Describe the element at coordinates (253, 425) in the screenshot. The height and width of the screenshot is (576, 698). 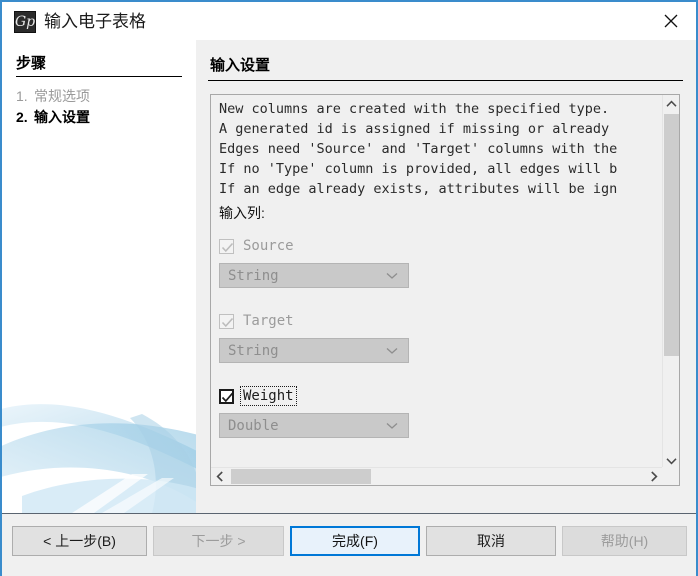
I see `type-combo-value-weight: Double` at that location.